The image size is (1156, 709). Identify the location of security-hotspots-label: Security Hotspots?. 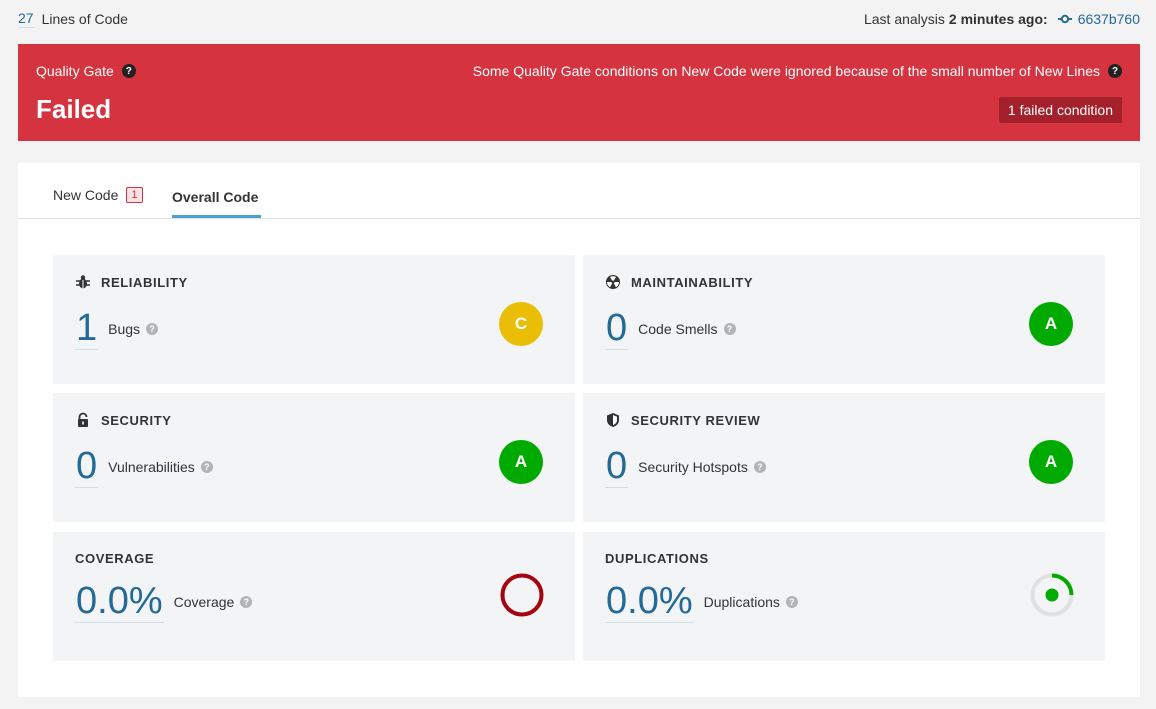
(702, 467).